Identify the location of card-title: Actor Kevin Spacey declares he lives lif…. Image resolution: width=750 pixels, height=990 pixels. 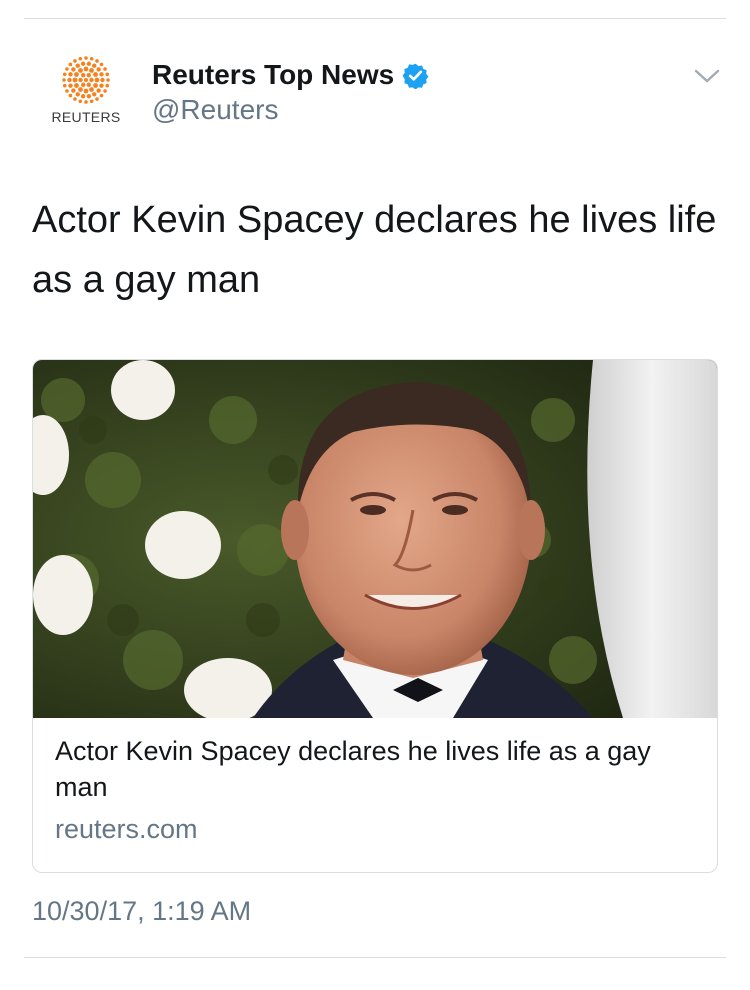
(375, 769).